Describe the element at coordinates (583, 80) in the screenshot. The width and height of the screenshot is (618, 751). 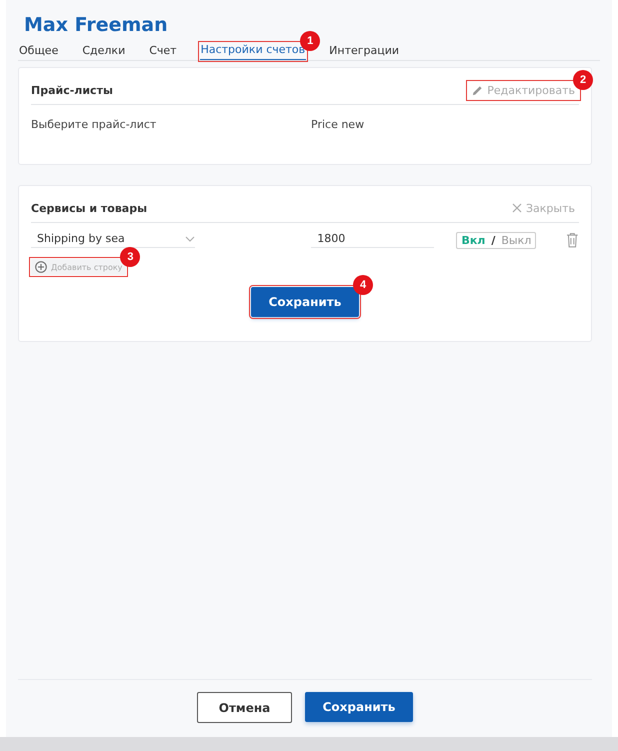
I see `callout-badge: 2` at that location.